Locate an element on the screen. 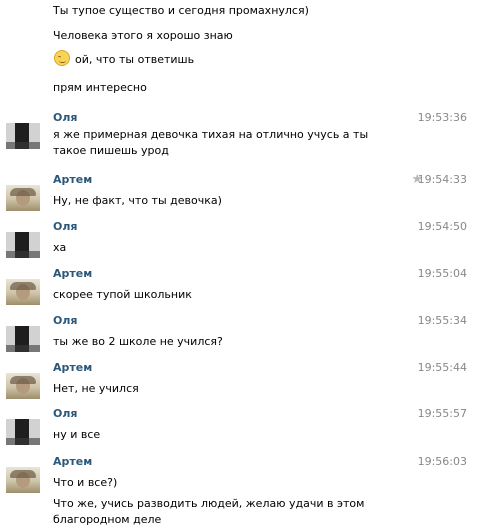  message-text: Человека этого я хорошо знаю is located at coordinates (143, 35).